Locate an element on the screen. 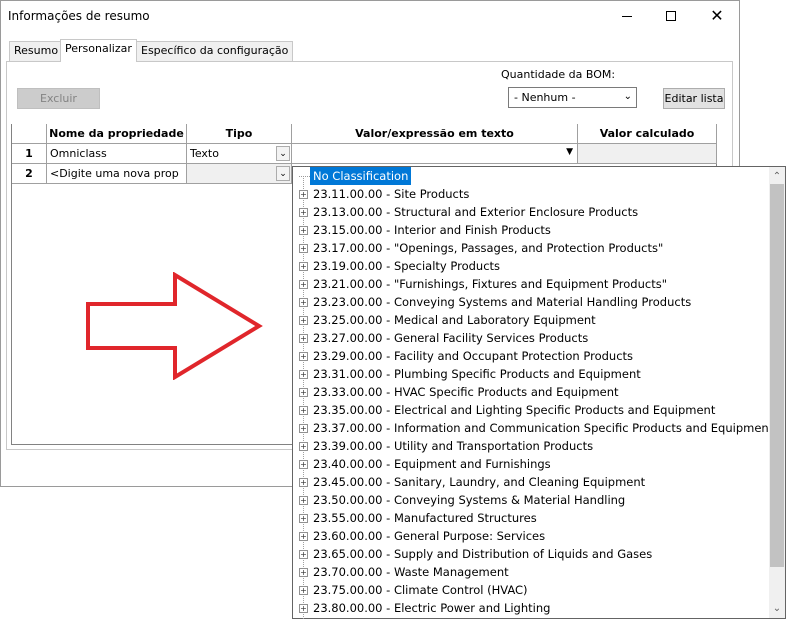 This screenshot has width=786, height=619. tree-item: +23.60.00.00 - General Purpose: Services is located at coordinates (423, 536).